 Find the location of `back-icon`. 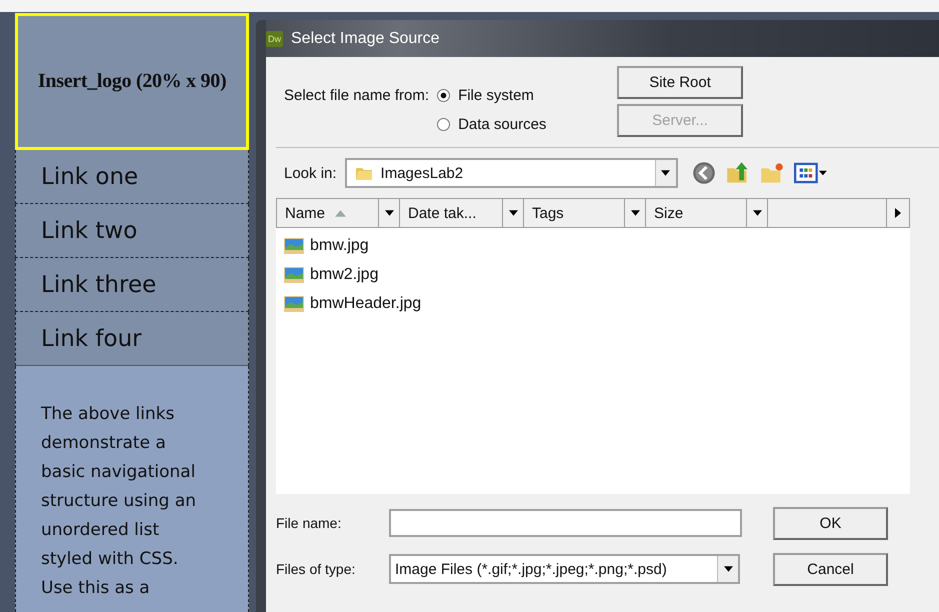

back-icon is located at coordinates (704, 173).